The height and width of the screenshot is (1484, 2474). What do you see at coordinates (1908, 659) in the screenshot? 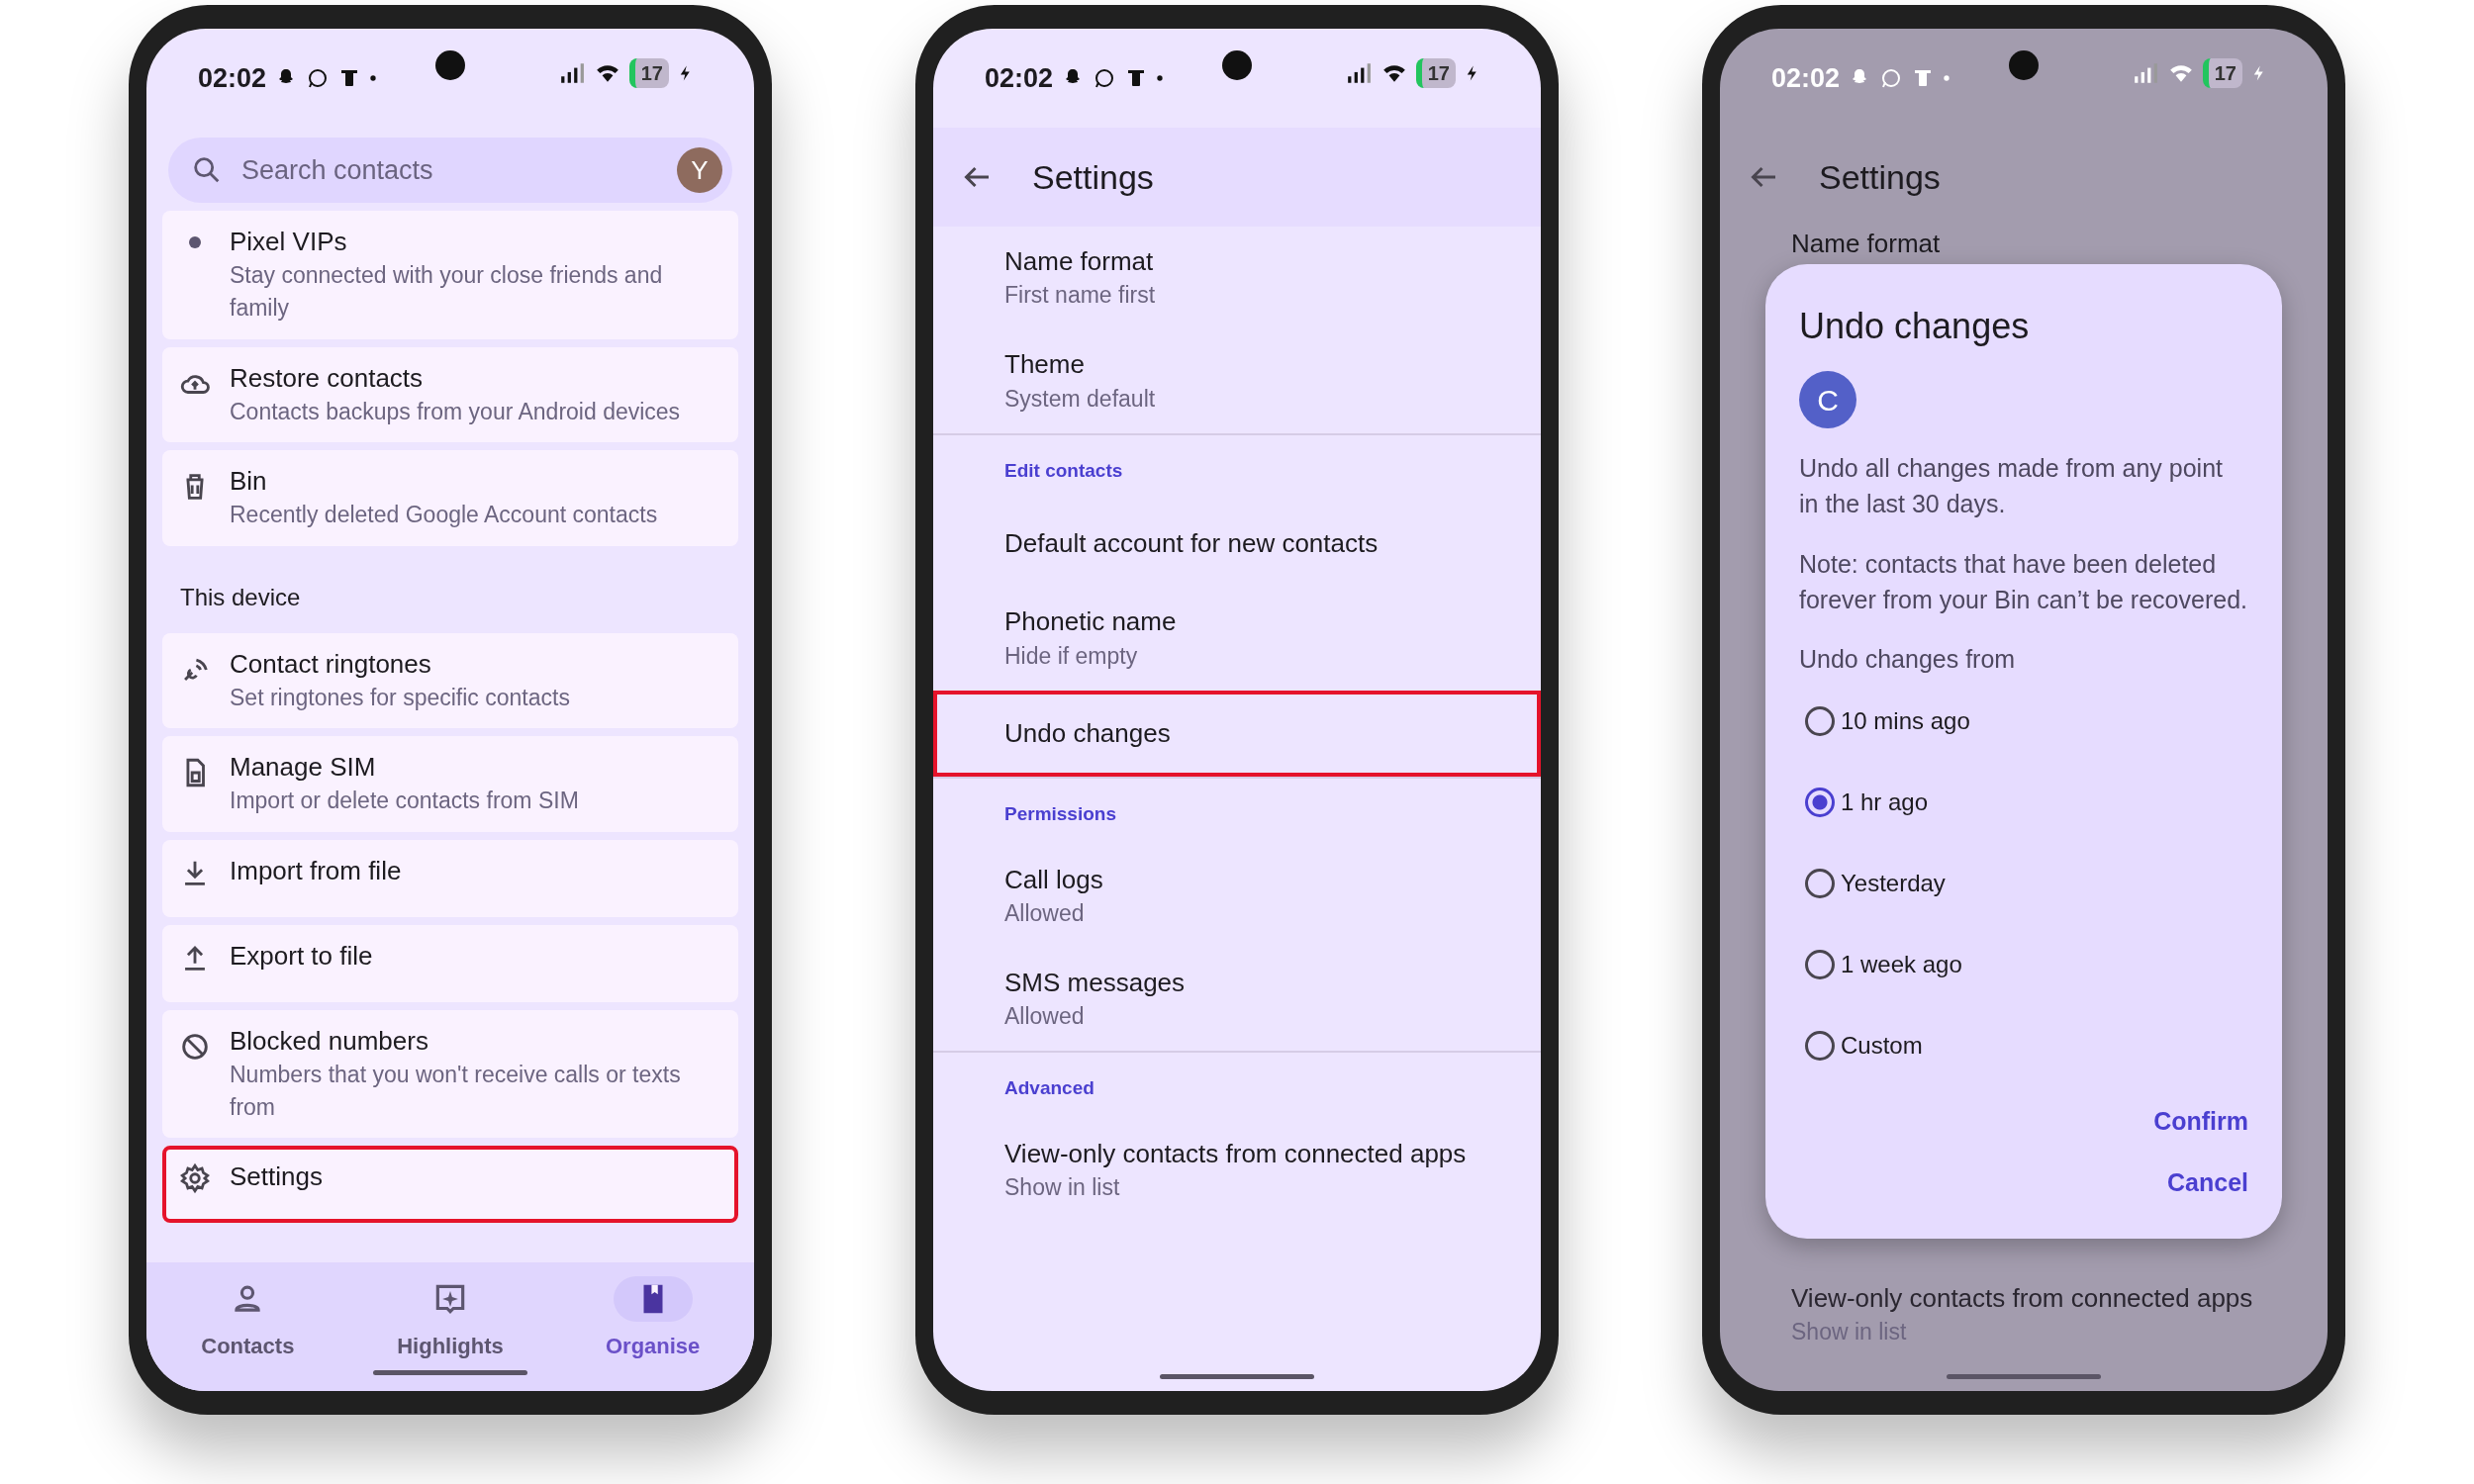
I see `options-label: Undo changes from` at bounding box center [1908, 659].